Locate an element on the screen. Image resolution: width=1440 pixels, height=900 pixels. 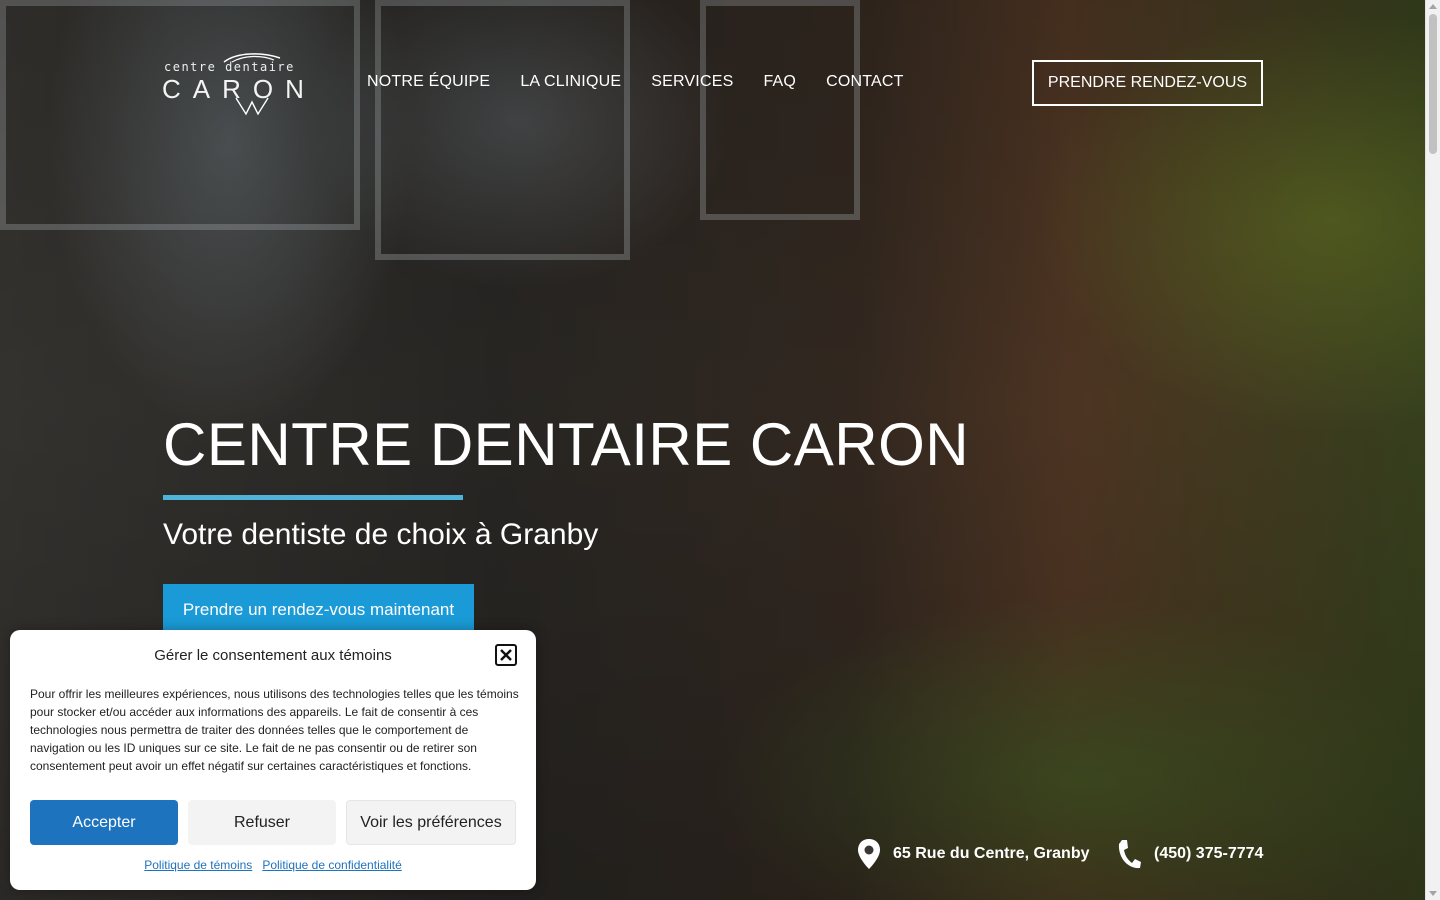
book-appointment-button: PRENDRE RENDEZ-VOUS is located at coordinates (1147, 83).